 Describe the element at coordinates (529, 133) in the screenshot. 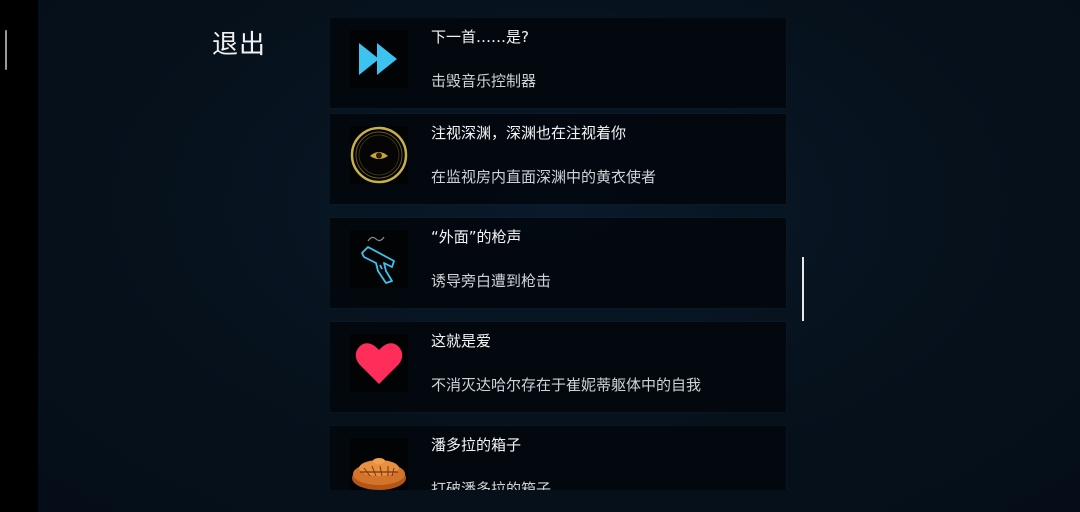

I see `achievement-title: 注视深渊，深渊也在注视着你` at that location.